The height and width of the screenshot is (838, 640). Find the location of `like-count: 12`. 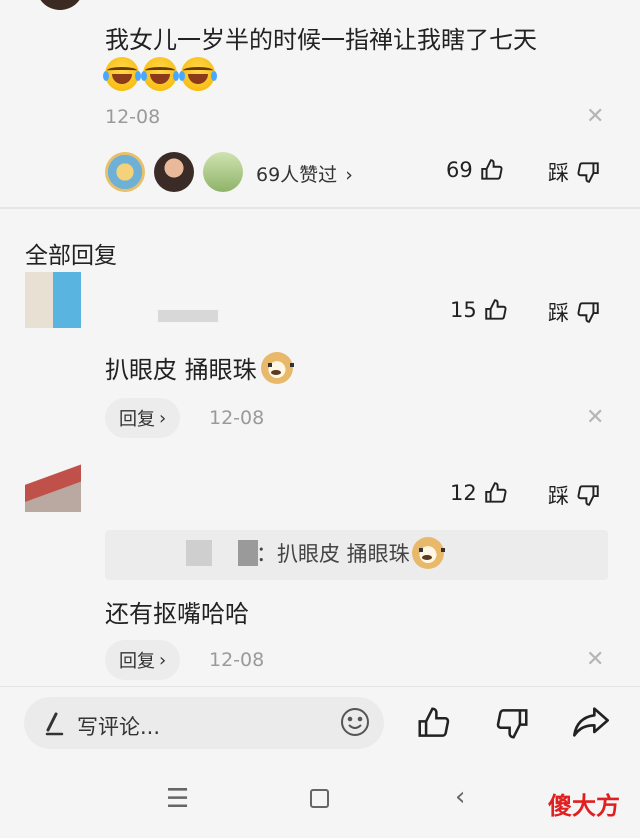

like-count: 12 is located at coordinates (463, 493).